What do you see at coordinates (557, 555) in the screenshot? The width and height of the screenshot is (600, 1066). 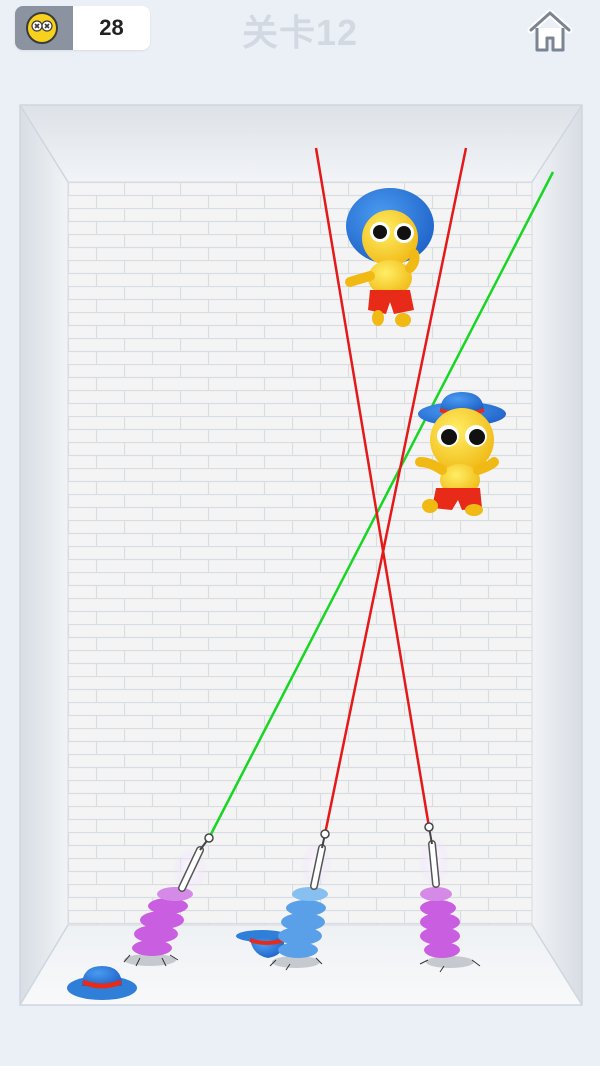 I see `right-wall` at bounding box center [557, 555].